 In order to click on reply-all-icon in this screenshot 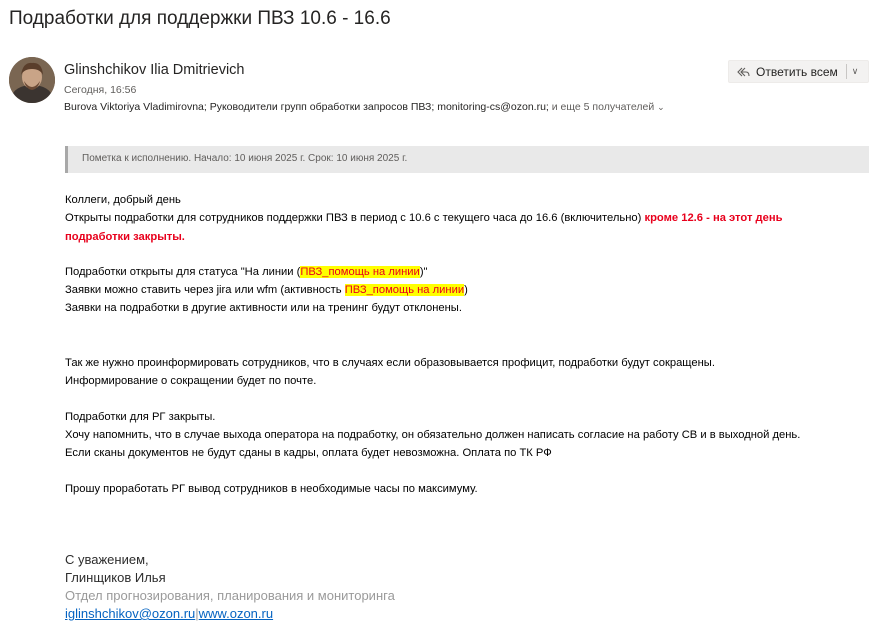, I will do `click(743, 72)`.